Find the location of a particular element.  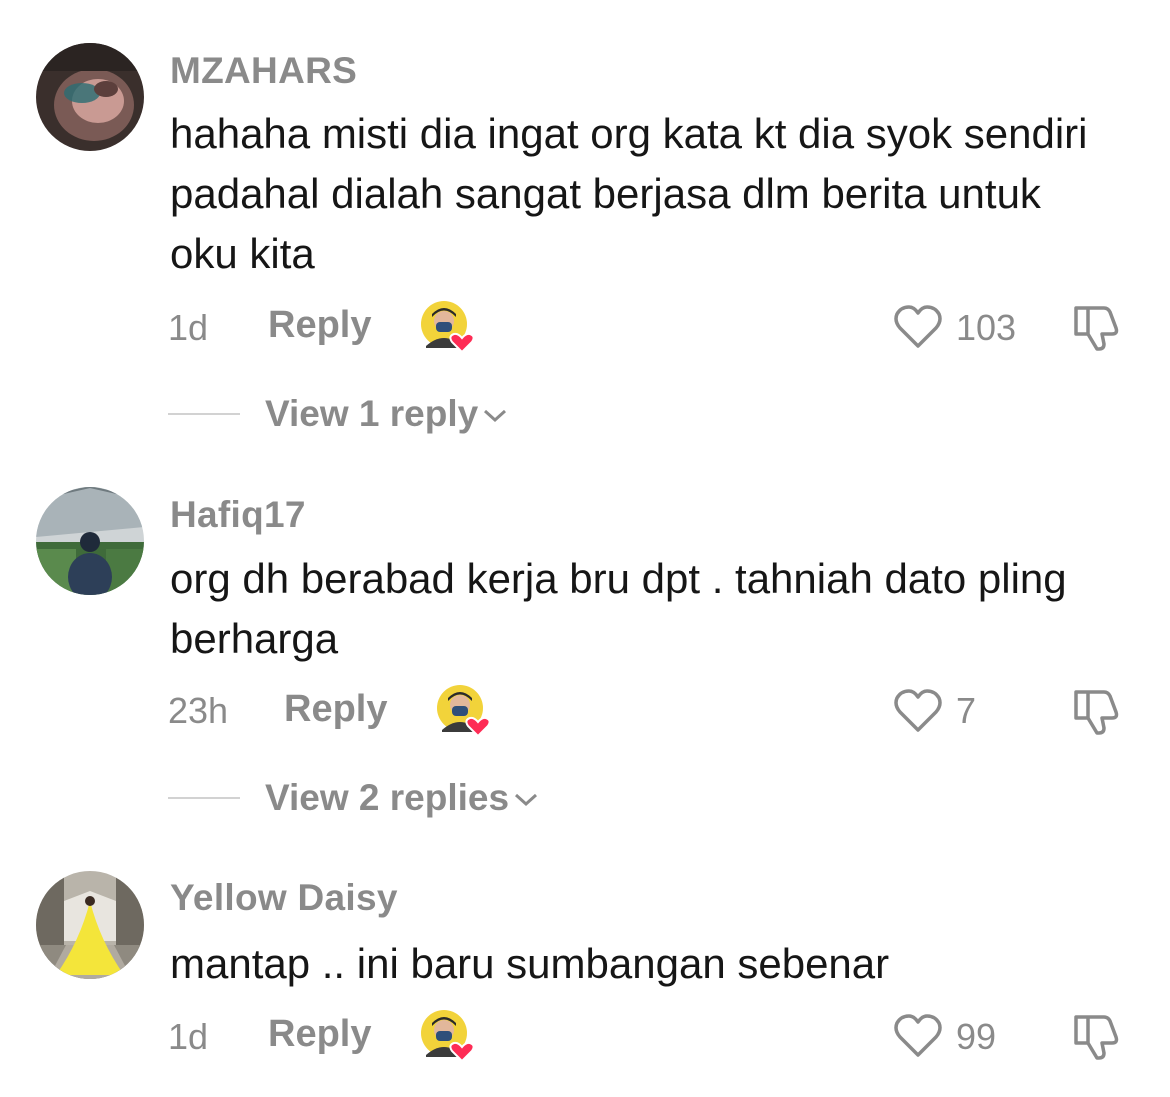

view-replies-button: View 2 replies is located at coordinates (402, 798).